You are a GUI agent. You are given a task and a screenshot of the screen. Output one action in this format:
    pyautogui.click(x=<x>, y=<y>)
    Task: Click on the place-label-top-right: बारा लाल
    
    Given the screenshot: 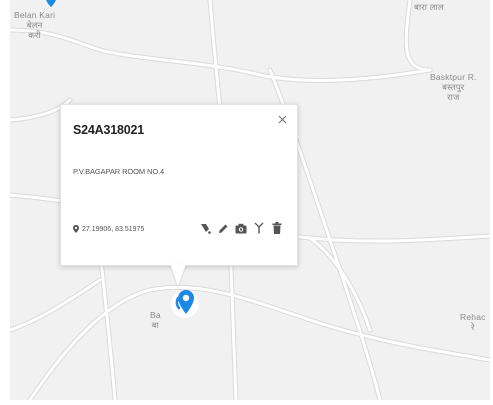 What is the action you would take?
    pyautogui.click(x=429, y=7)
    